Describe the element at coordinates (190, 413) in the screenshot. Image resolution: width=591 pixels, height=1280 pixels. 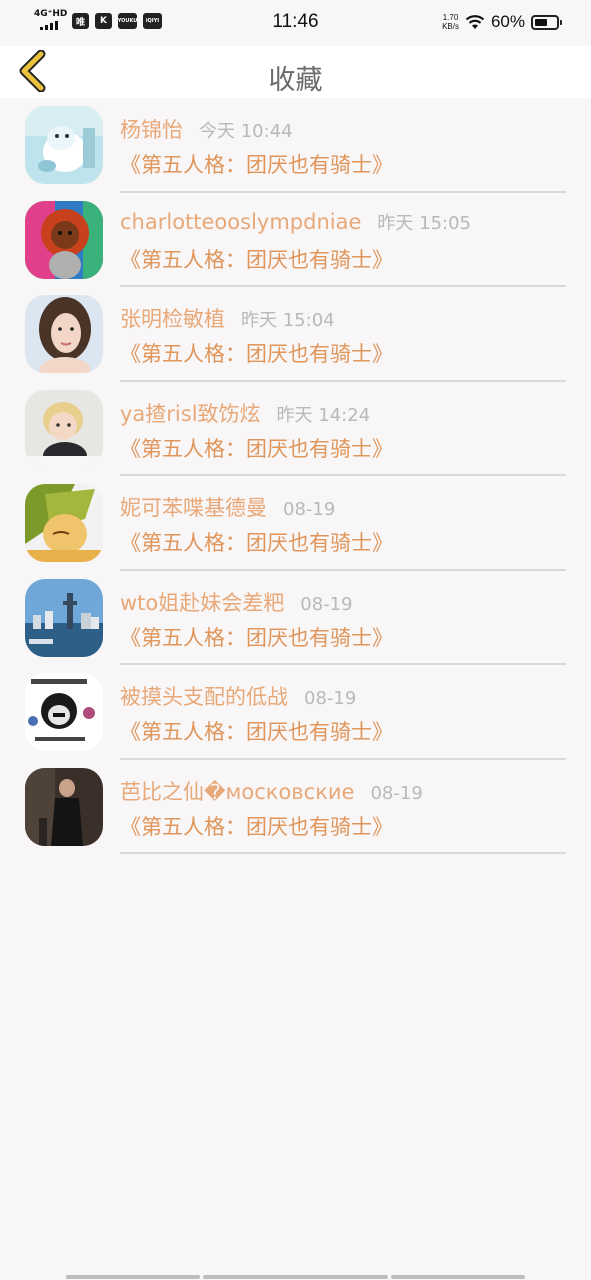
I see `user-name: ya揸risl致饬炫` at that location.